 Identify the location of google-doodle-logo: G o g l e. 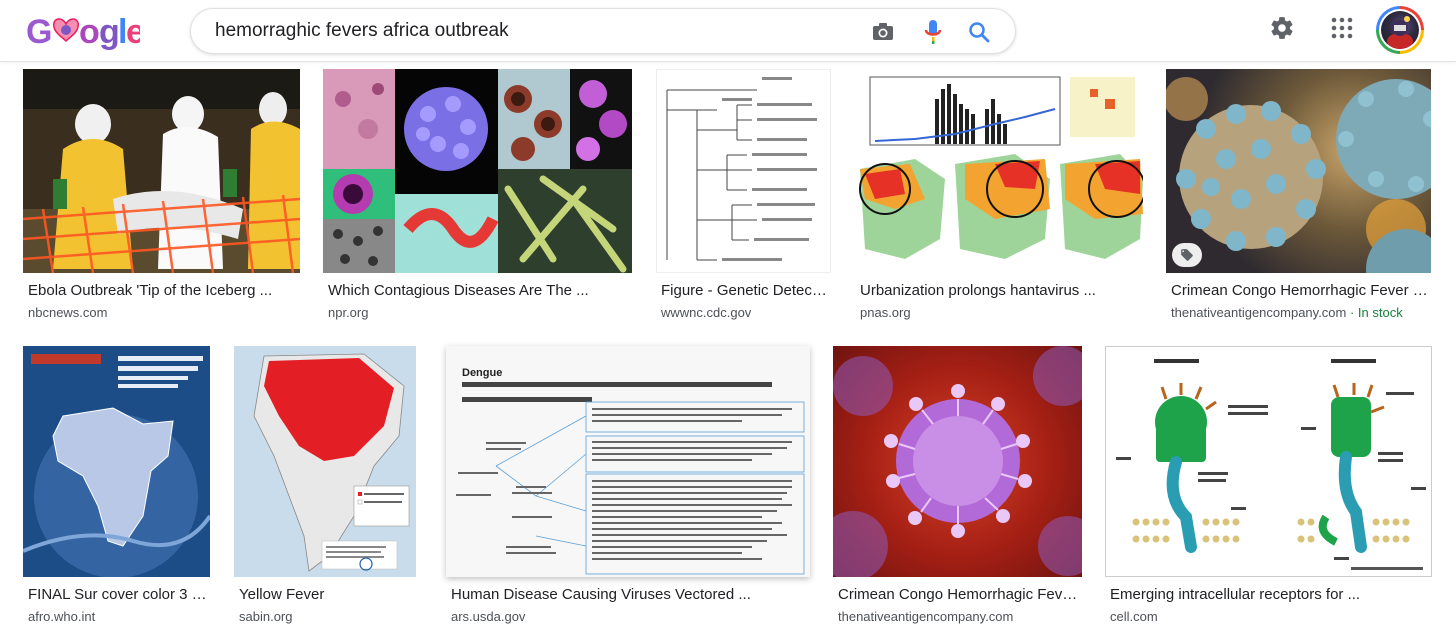
(83, 31).